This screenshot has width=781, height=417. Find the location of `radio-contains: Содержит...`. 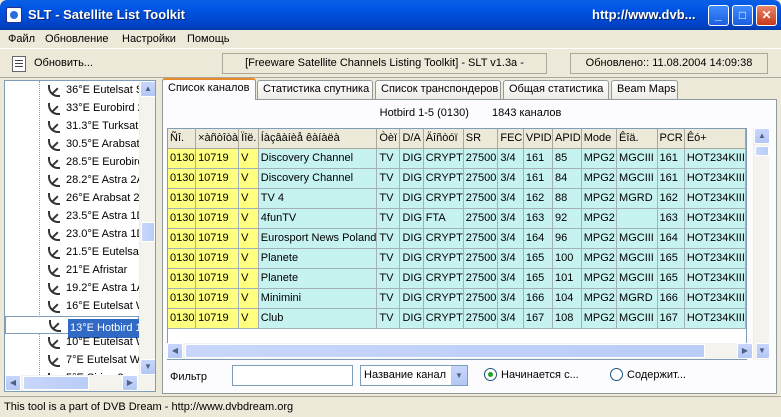

radio-contains: Содержит... is located at coordinates (648, 374).